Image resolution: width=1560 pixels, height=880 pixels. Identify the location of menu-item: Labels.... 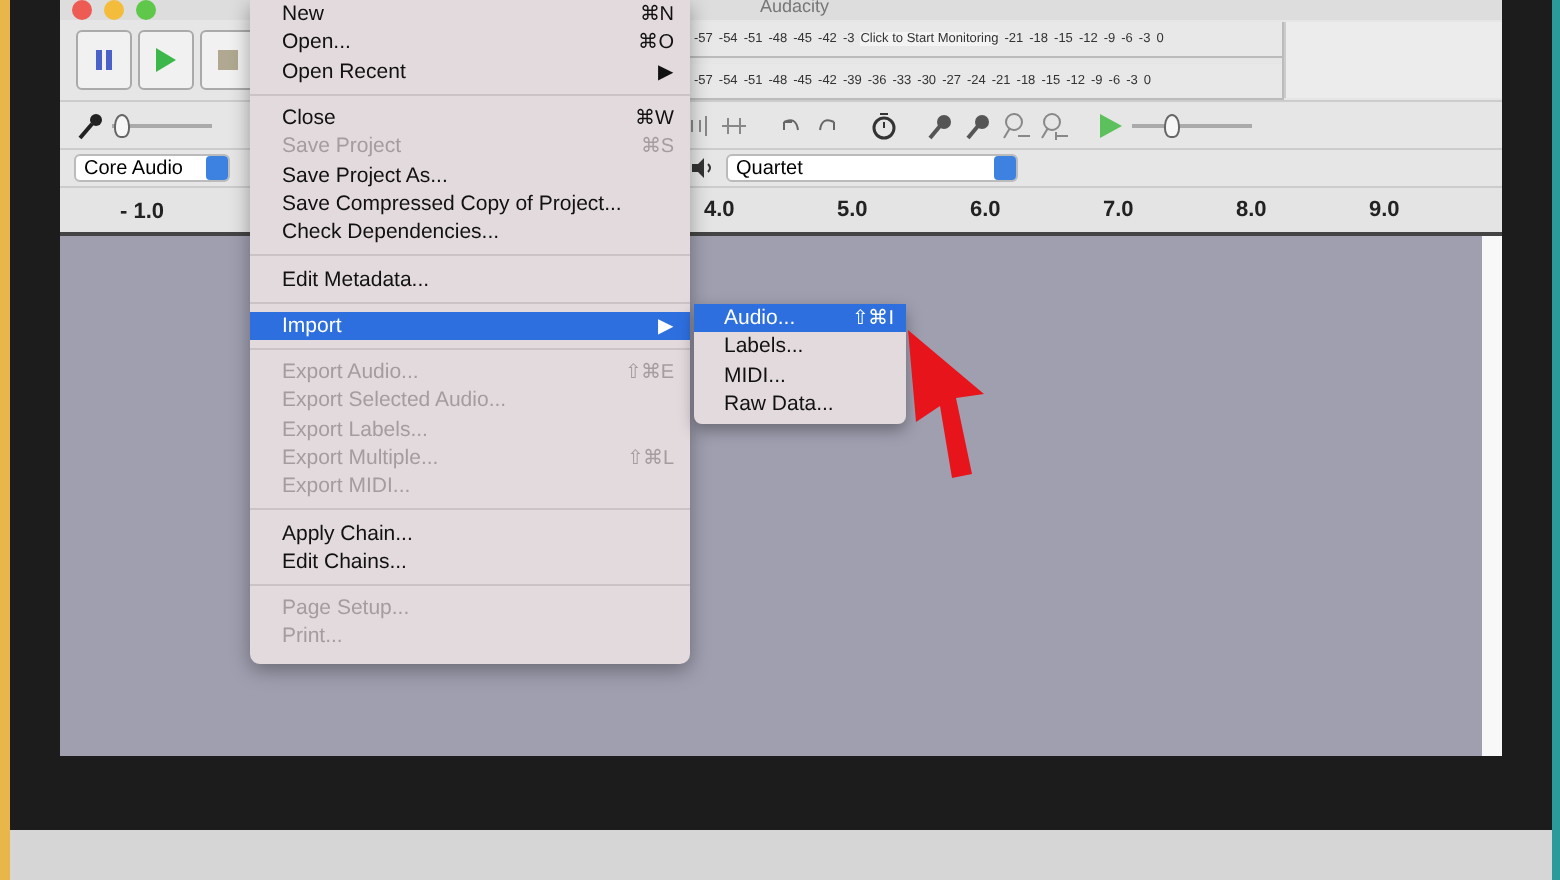
(800, 347).